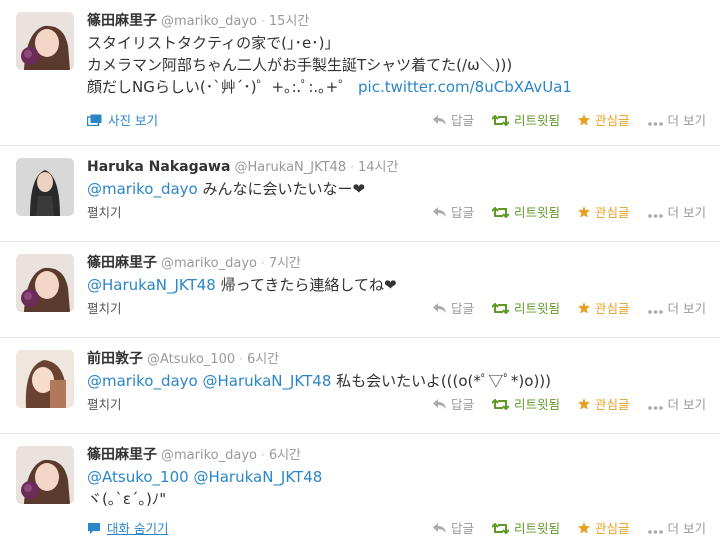 This screenshot has width=720, height=552. Describe the element at coordinates (158, 167) in the screenshot. I see `tweet-fullname: Haruka Nakagawa` at that location.